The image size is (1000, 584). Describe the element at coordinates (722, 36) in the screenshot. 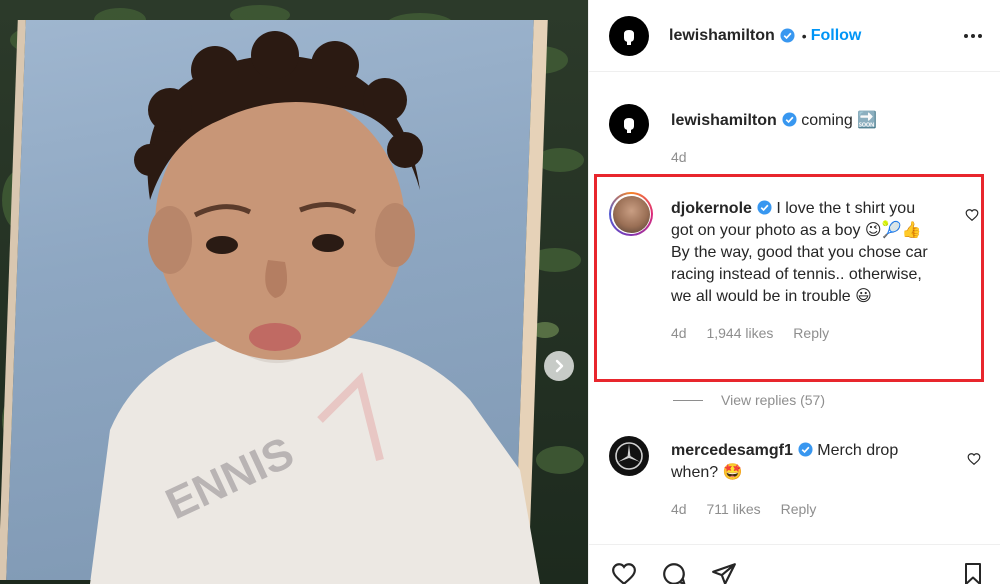

I see `author-username: lewishamilton` at that location.